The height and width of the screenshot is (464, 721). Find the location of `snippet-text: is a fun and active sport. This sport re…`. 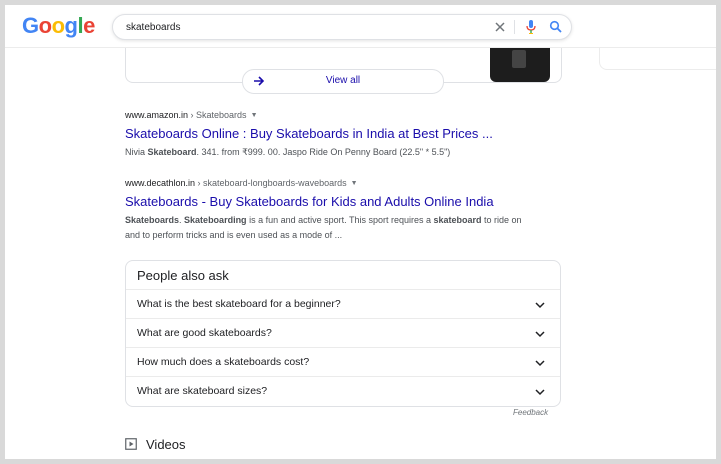

snippet-text: is a fun and active sport. This sport re… is located at coordinates (340, 220).